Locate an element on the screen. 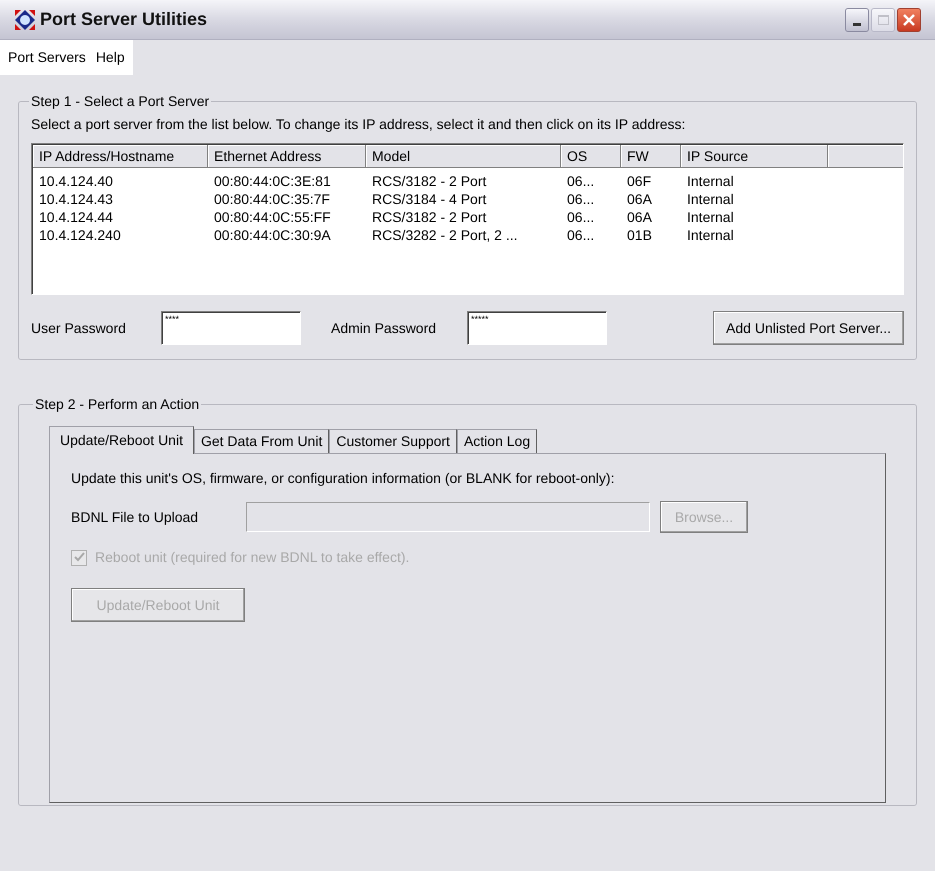 Image resolution: width=935 pixels, height=871 pixels. server-row: 10.4.124.240 00:80:44:0C:30:9A RCS/3282 - 2 Port, 2 ... 06... 01B Internal is located at coordinates (468, 235).